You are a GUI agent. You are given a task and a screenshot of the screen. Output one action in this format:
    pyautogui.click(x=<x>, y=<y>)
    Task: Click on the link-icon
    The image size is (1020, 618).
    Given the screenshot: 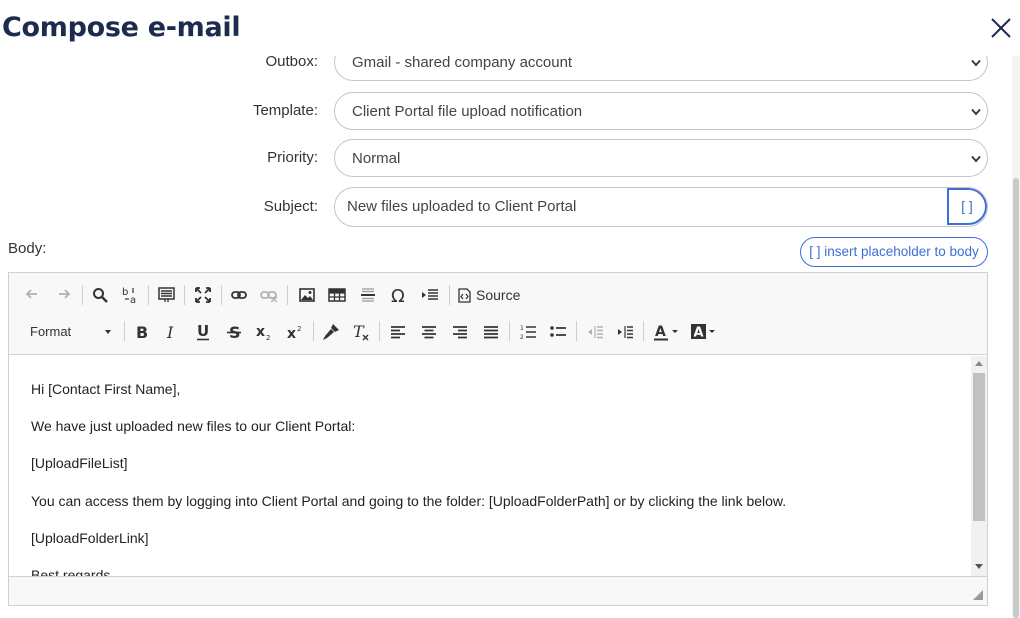 What is the action you would take?
    pyautogui.click(x=239, y=295)
    